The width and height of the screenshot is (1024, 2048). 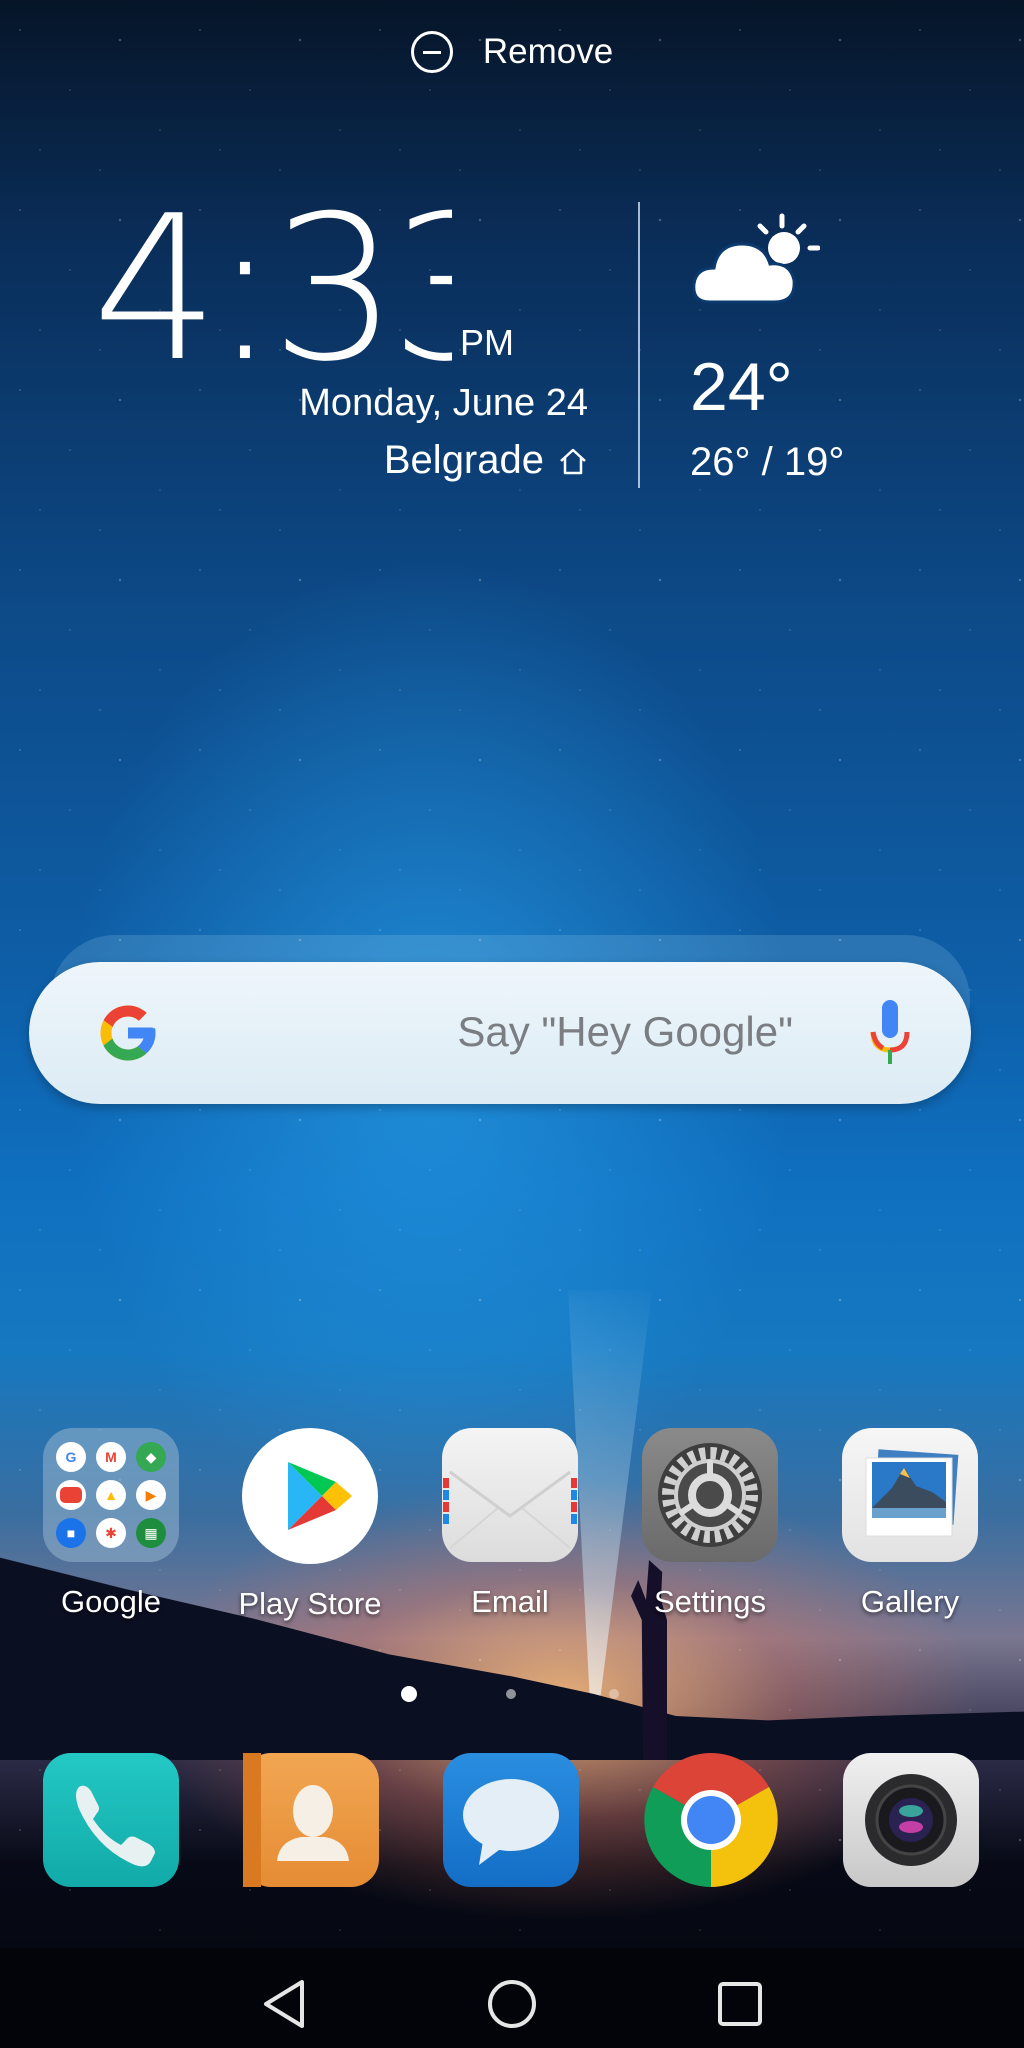 I want to click on remove-label: Remove, so click(x=548, y=51).